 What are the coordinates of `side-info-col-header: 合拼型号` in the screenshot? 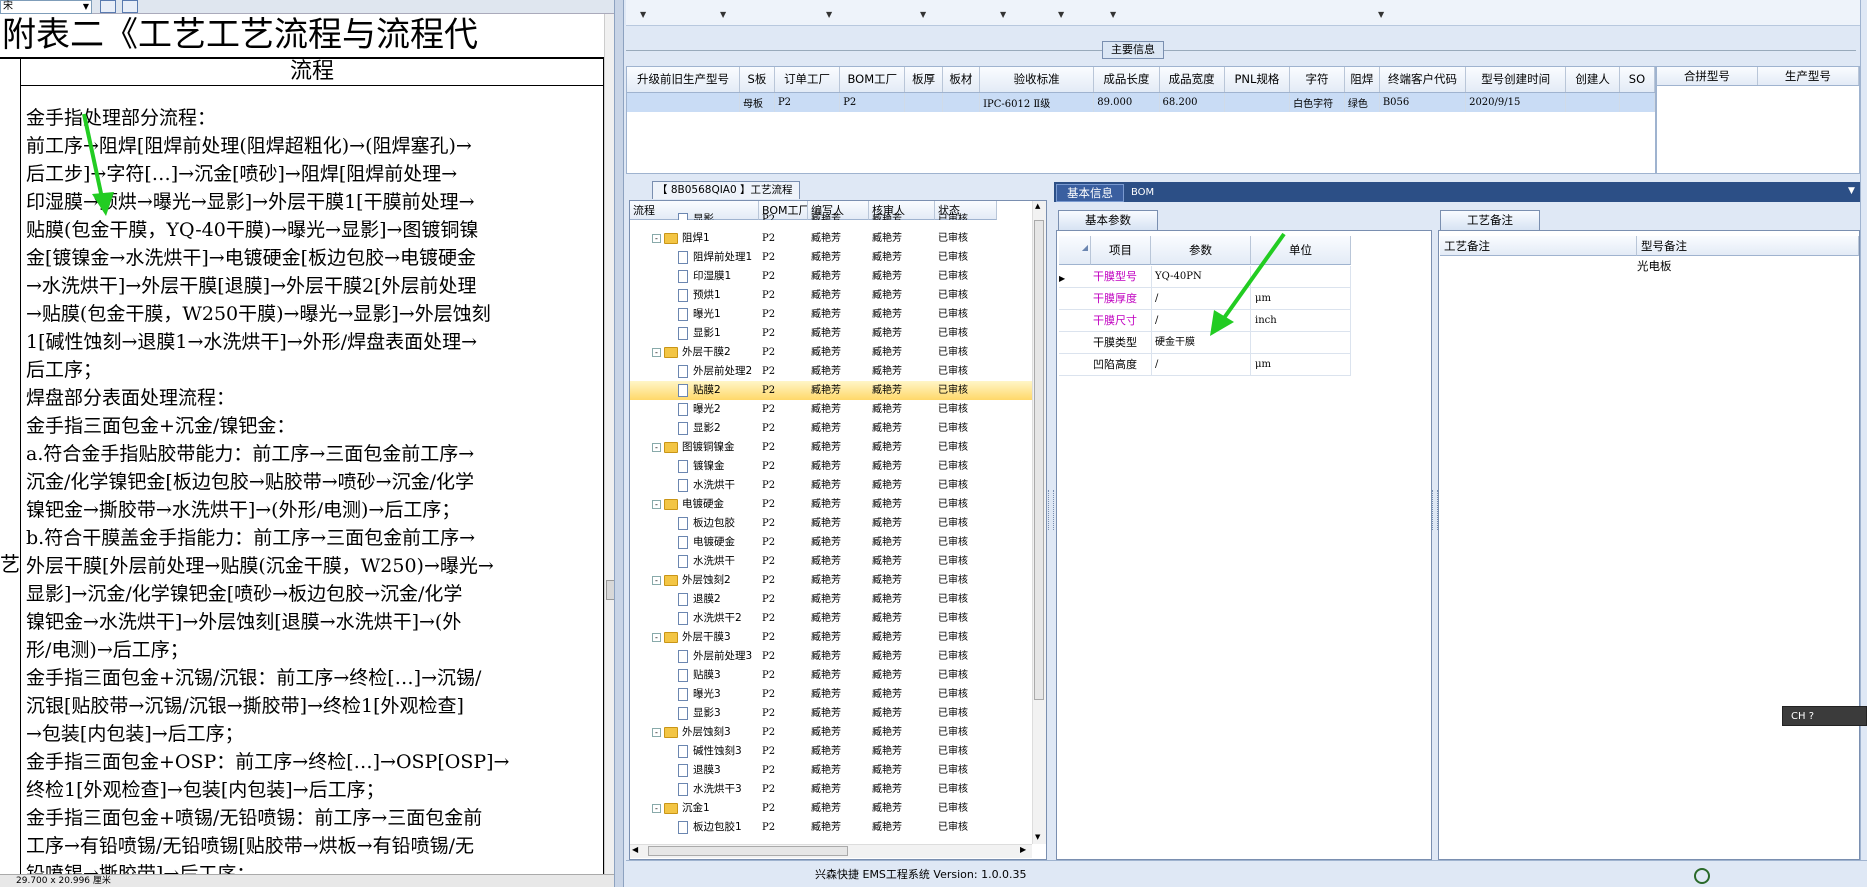 It's located at (1707, 76).